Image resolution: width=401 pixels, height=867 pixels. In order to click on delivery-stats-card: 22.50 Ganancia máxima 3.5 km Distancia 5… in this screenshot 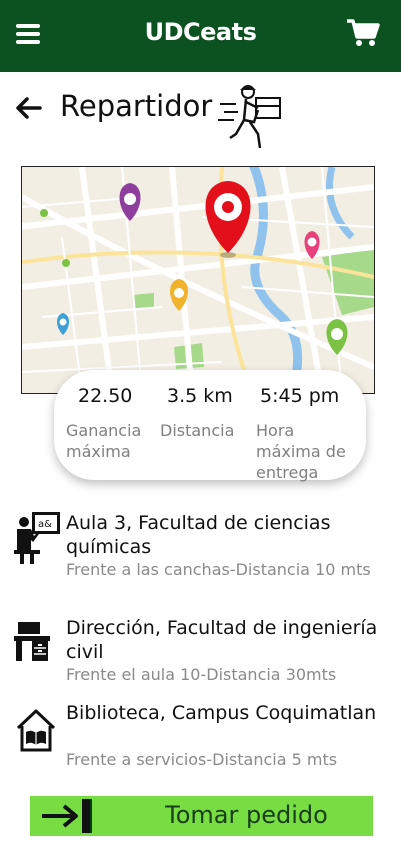, I will do `click(210, 426)`.